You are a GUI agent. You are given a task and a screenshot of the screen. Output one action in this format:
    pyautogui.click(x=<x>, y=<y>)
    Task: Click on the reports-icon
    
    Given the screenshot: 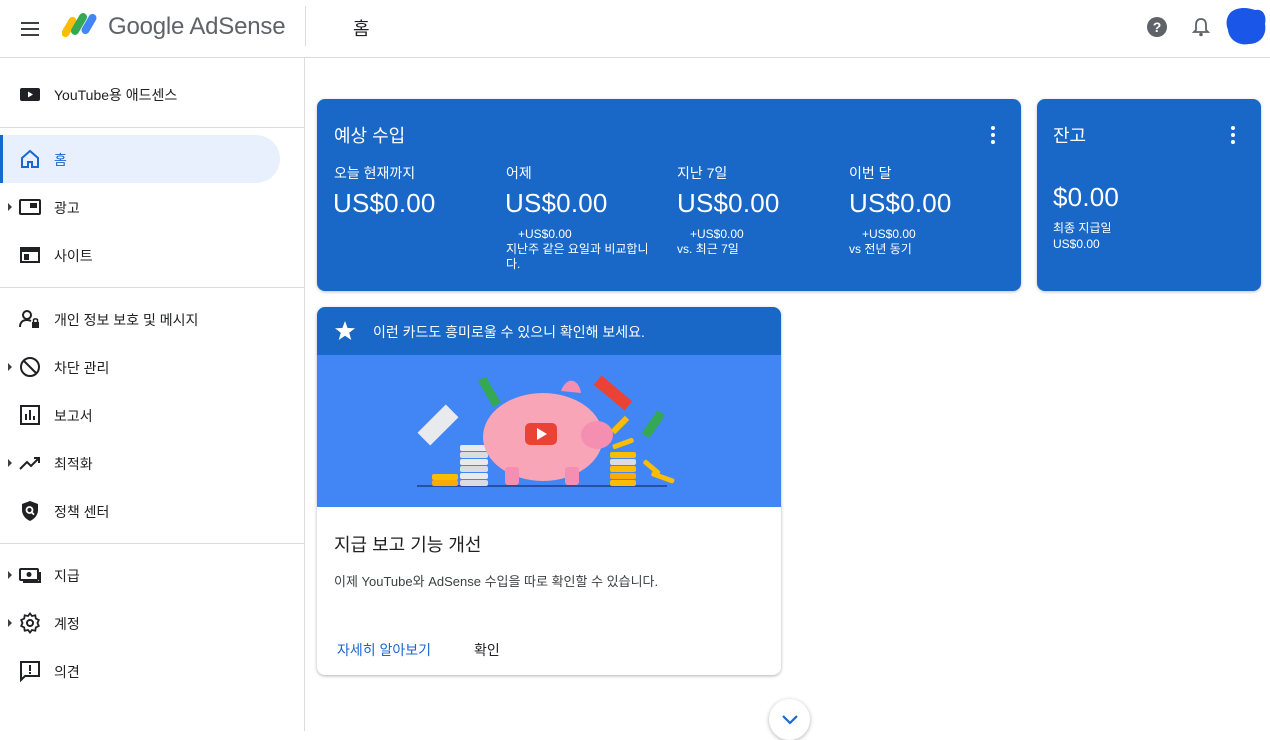 What is the action you would take?
    pyautogui.click(x=30, y=415)
    